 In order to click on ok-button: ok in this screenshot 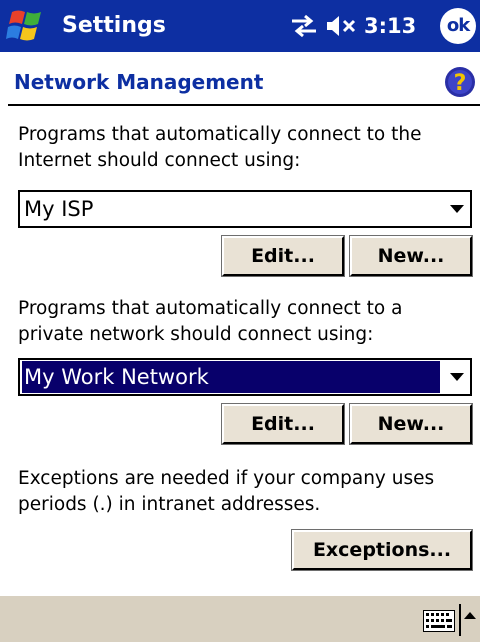, I will do `click(458, 26)`.